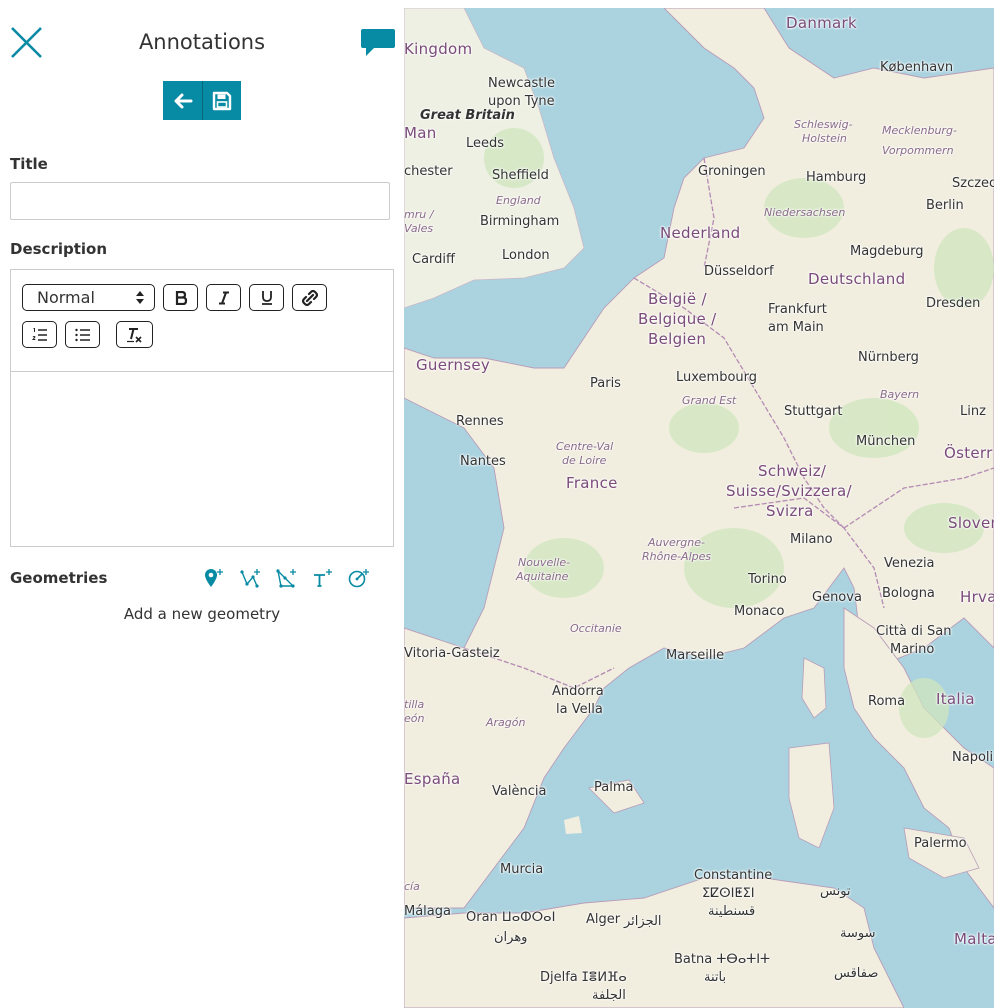  What do you see at coordinates (614, 787) in the screenshot?
I see `map-label-palma: Palma` at bounding box center [614, 787].